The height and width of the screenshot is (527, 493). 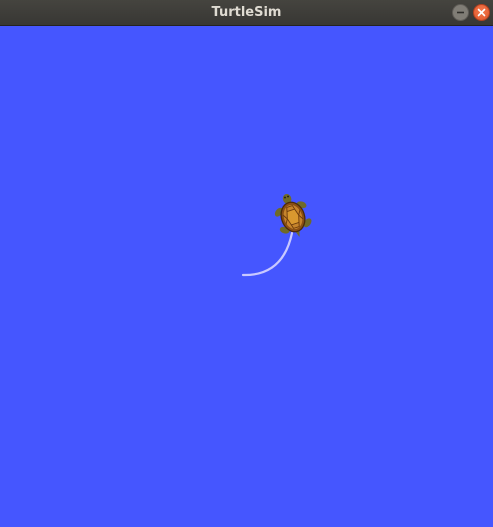 I want to click on close-icon, so click(x=481, y=12).